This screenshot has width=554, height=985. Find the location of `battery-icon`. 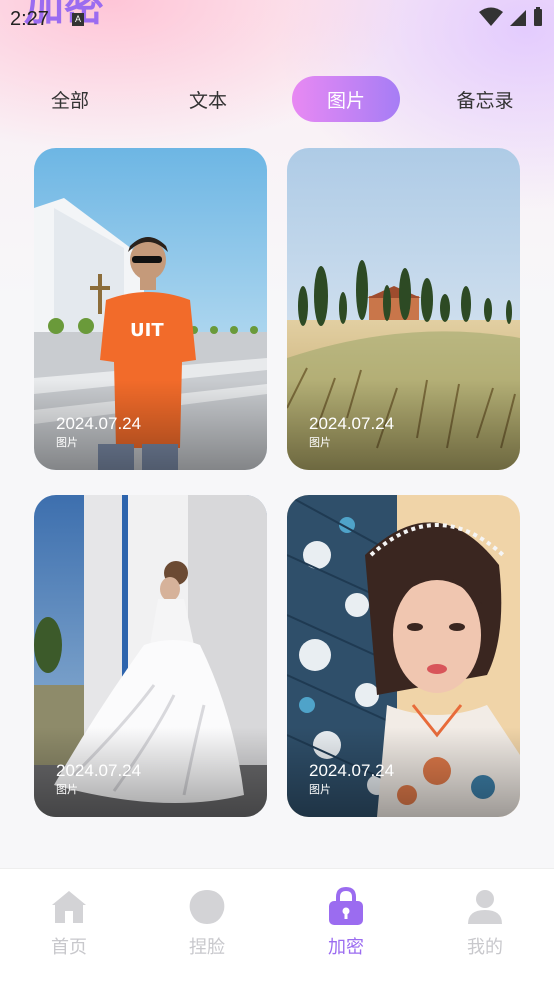

battery-icon is located at coordinates (538, 16).